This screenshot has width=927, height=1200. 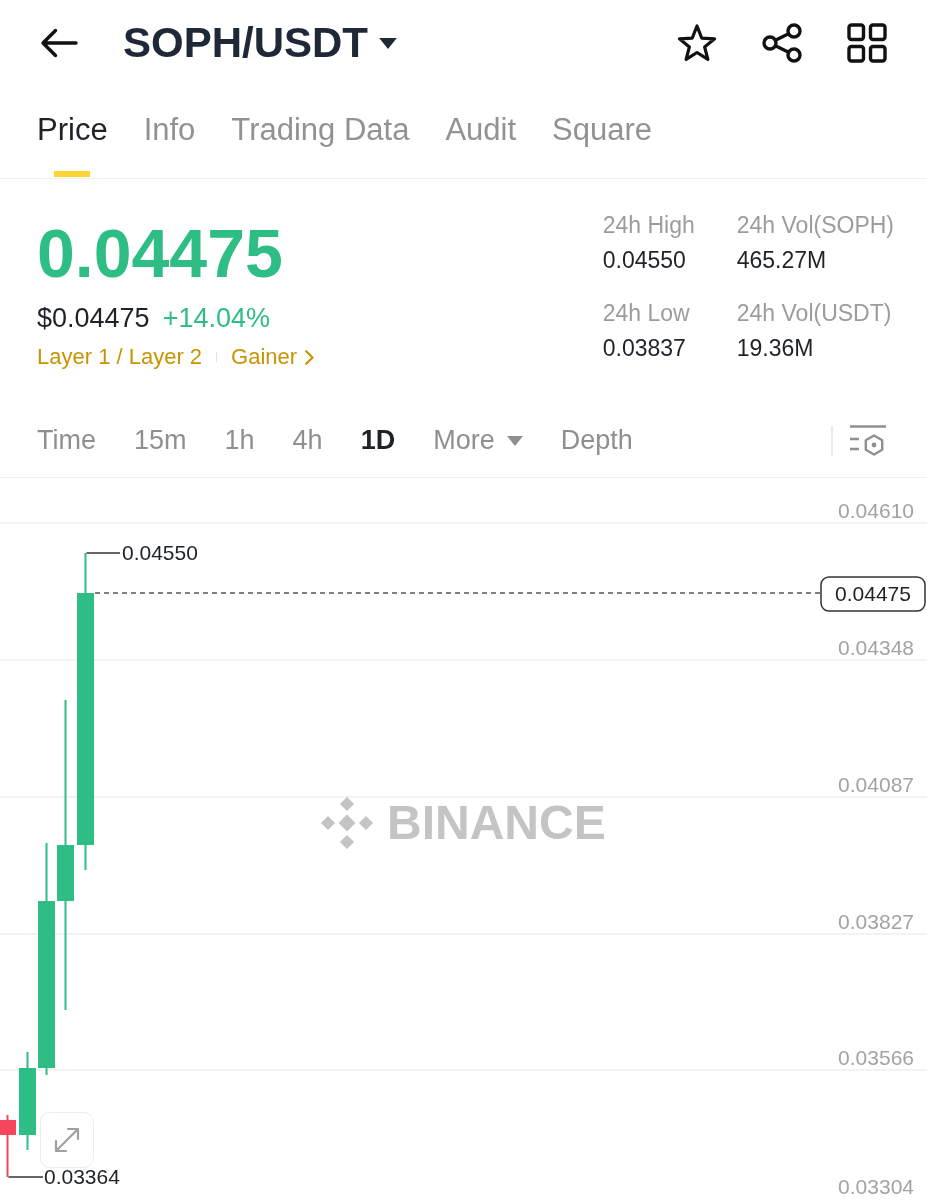 What do you see at coordinates (868, 440) in the screenshot?
I see `chart-settings-icon` at bounding box center [868, 440].